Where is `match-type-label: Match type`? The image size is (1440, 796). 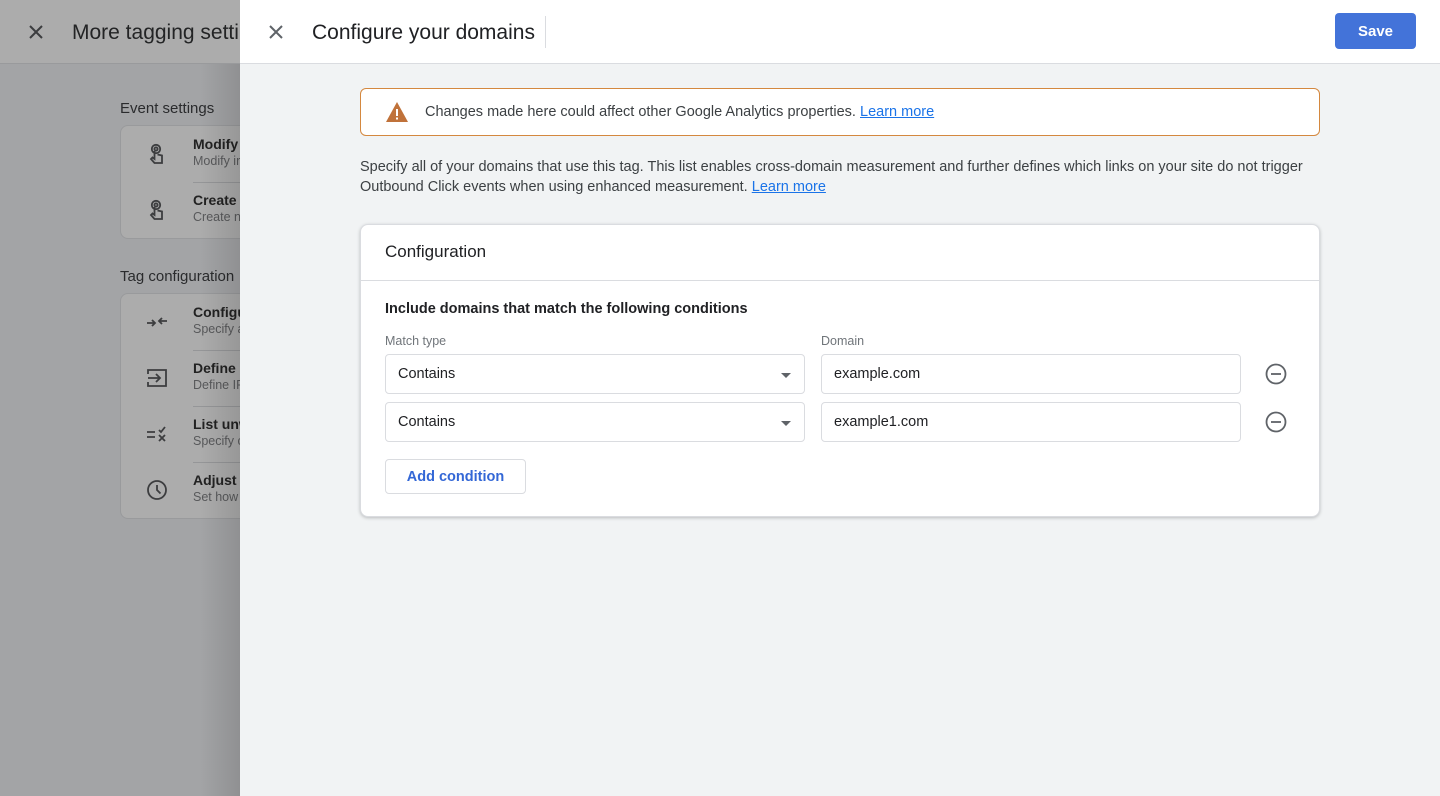
match-type-label: Match type is located at coordinates (416, 341).